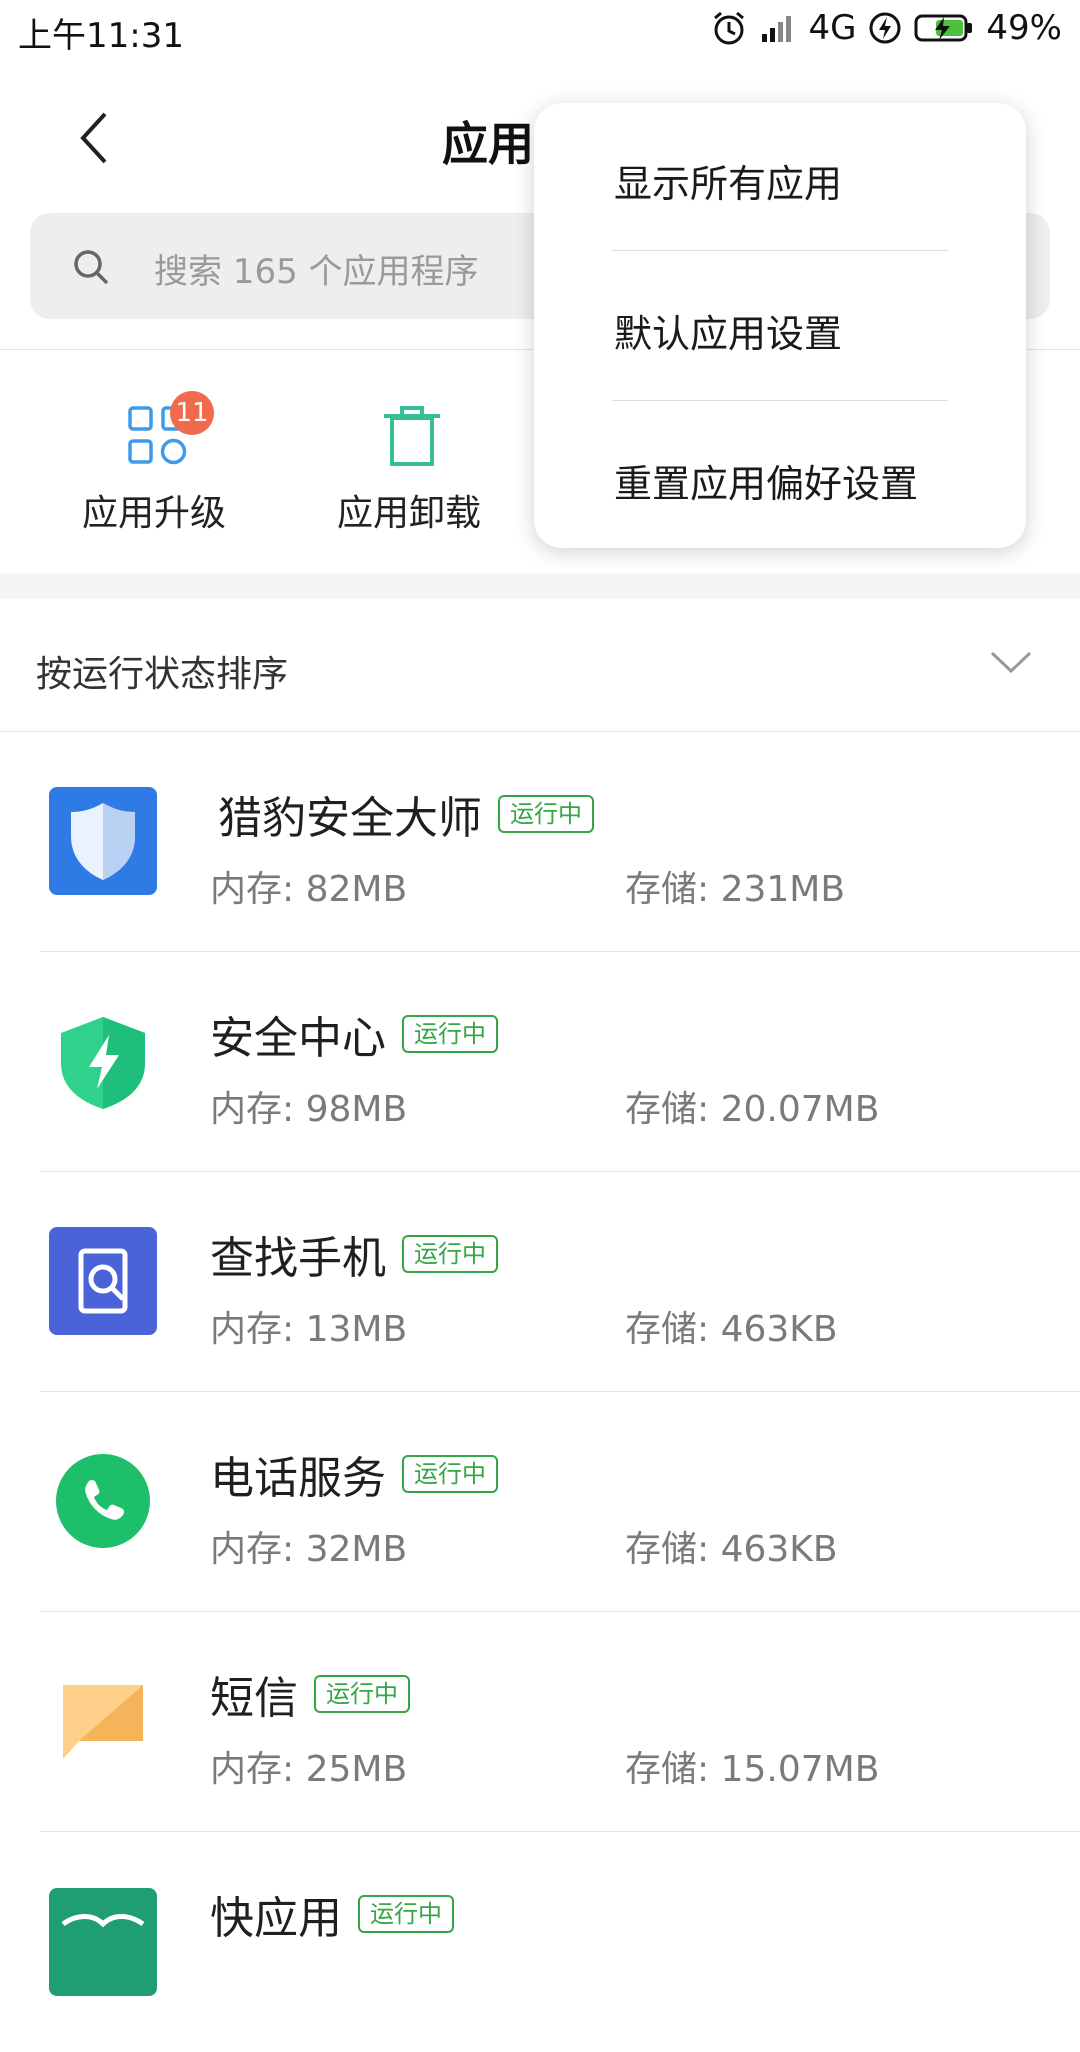 This screenshot has width=1080, height=2052. I want to click on charging-bolt-icon, so click(885, 28).